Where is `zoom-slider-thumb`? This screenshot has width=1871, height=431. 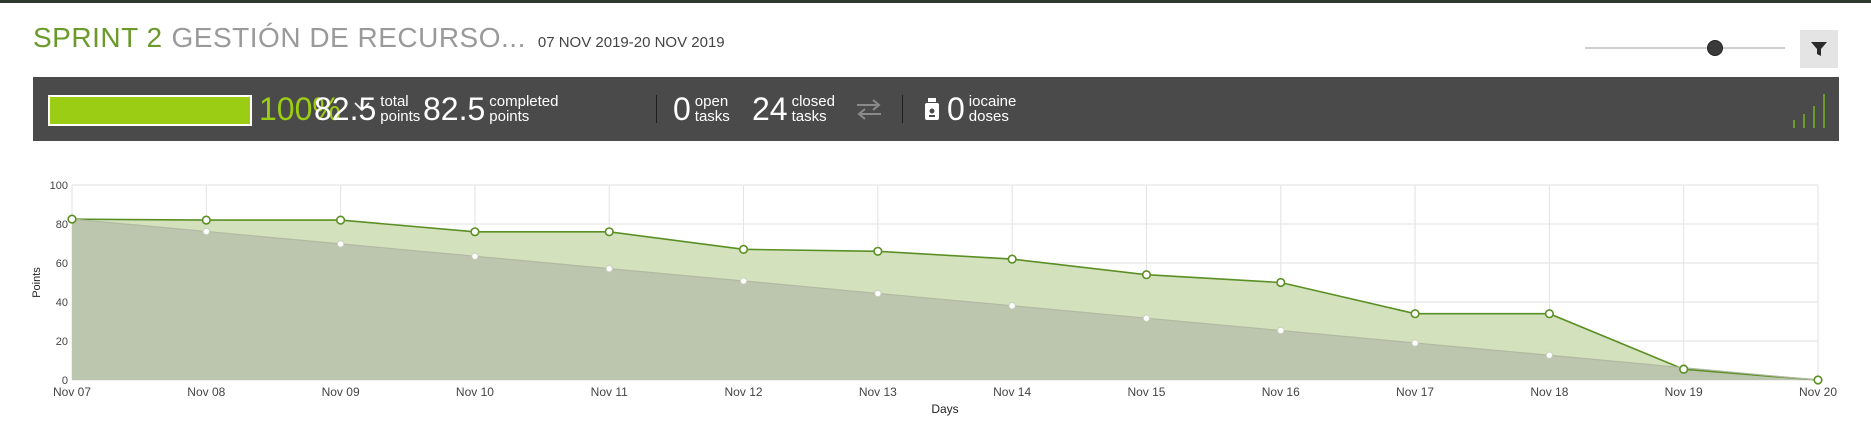
zoom-slider-thumb is located at coordinates (1715, 48).